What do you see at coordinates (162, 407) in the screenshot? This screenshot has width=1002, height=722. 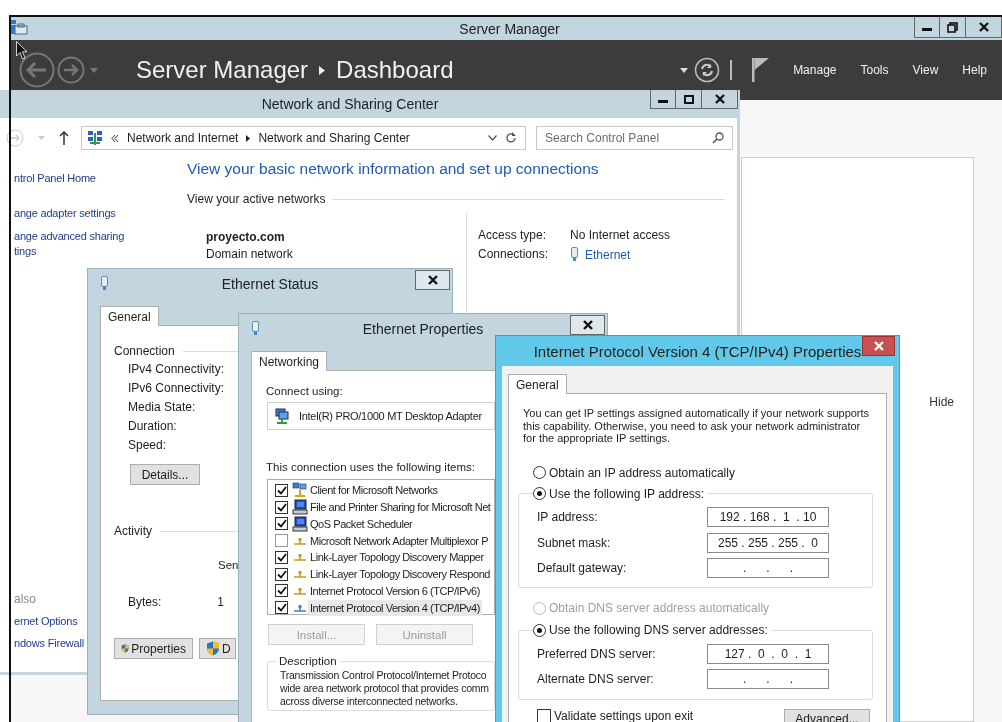 I see `field-label: Media State:` at bounding box center [162, 407].